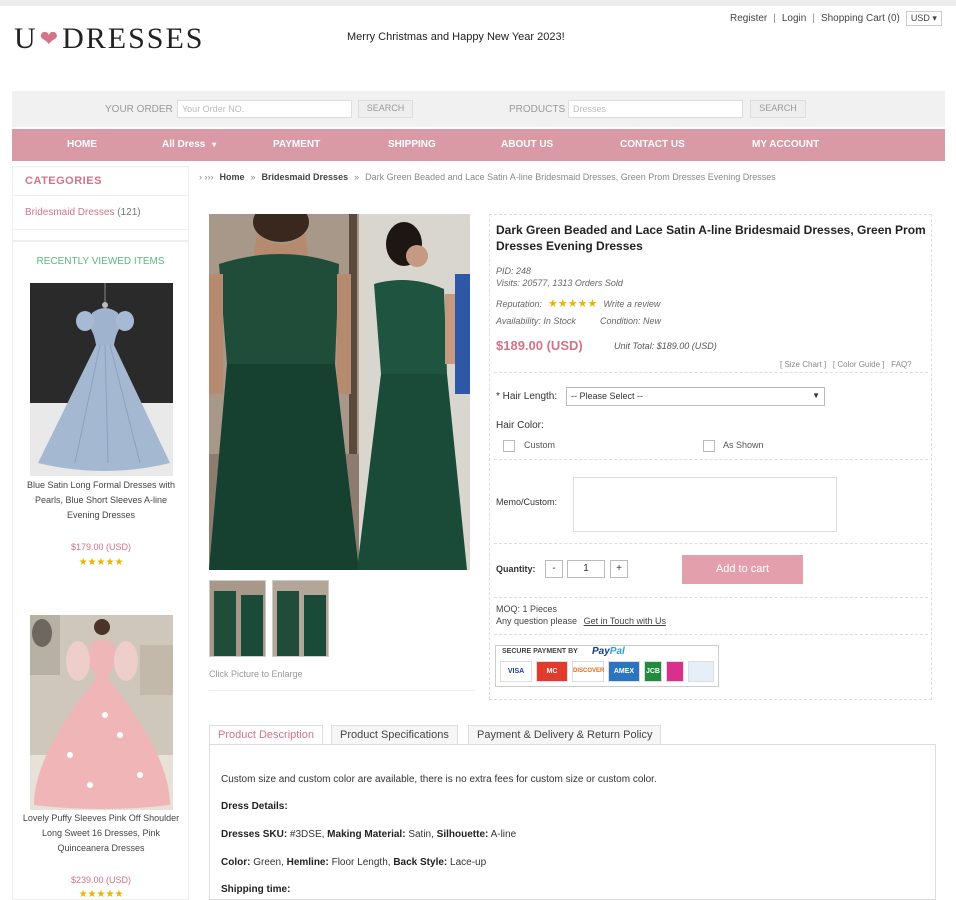  Describe the element at coordinates (206, 177) in the screenshot. I see `breadcrumb-arrows: › ›››` at that location.